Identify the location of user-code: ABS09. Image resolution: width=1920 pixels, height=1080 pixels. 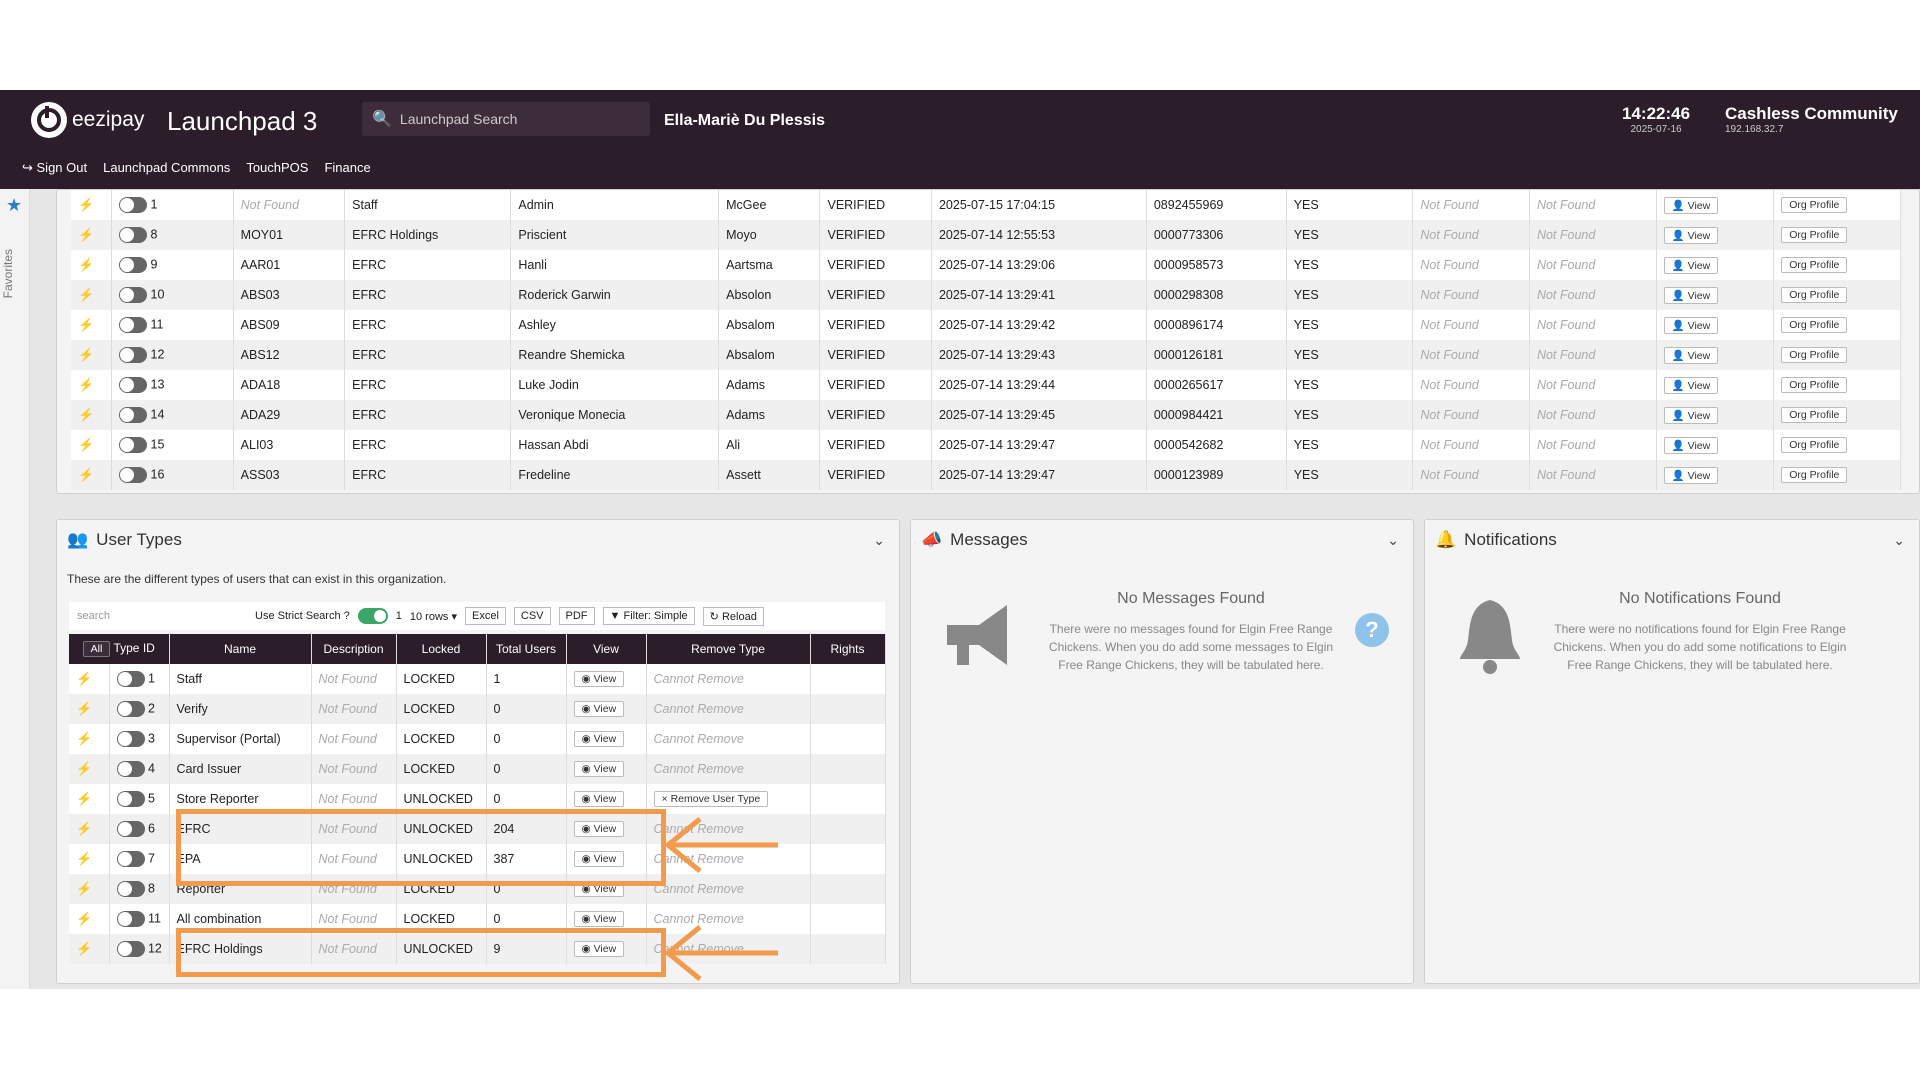
(289, 325).